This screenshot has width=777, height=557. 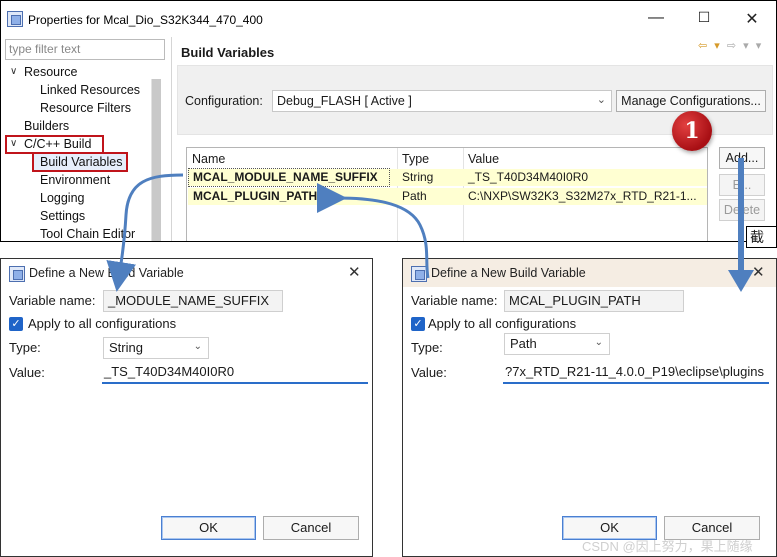 What do you see at coordinates (667, 546) in the screenshot?
I see `watermark: CSDN @因上努力，果上随缘` at bounding box center [667, 546].